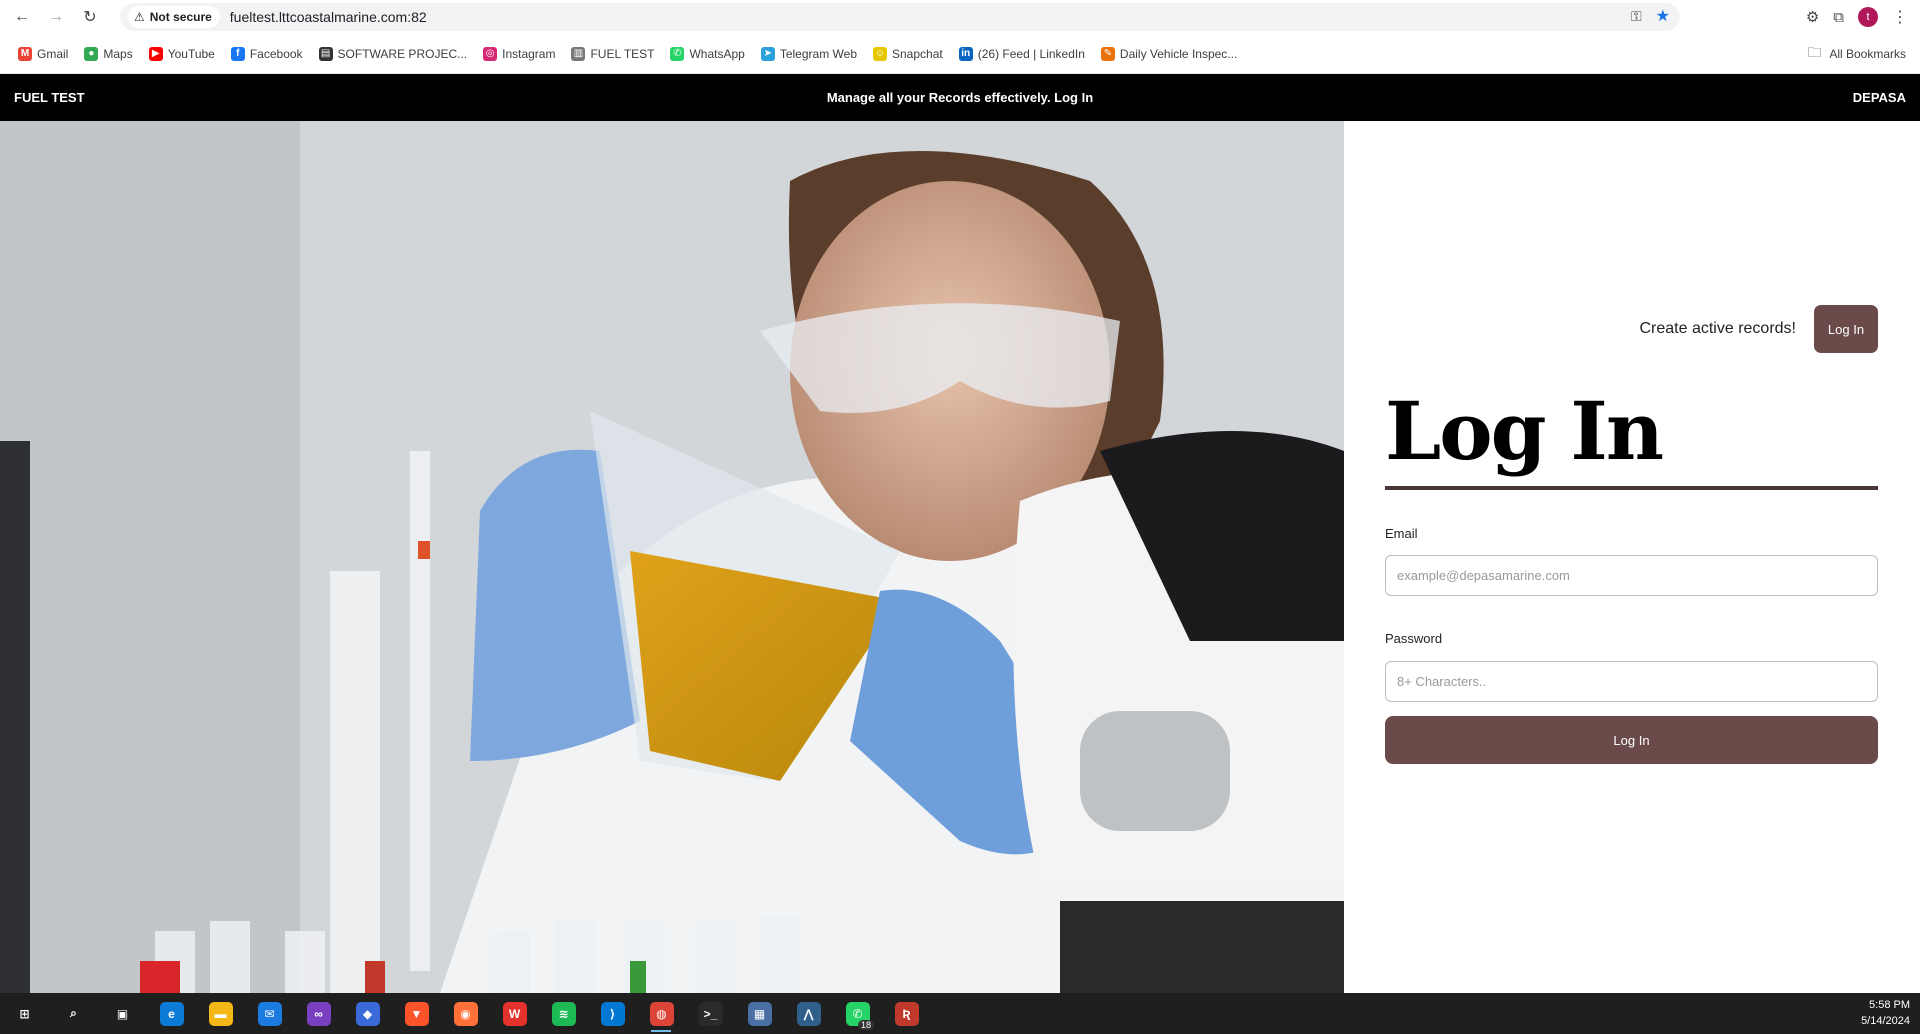  I want to click on terminal-icon: >_, so click(710, 1013).